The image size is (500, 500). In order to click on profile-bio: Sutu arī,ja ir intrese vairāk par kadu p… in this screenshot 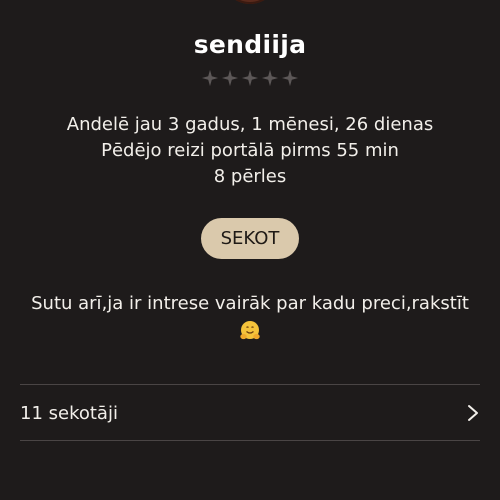, I will do `click(250, 317)`.